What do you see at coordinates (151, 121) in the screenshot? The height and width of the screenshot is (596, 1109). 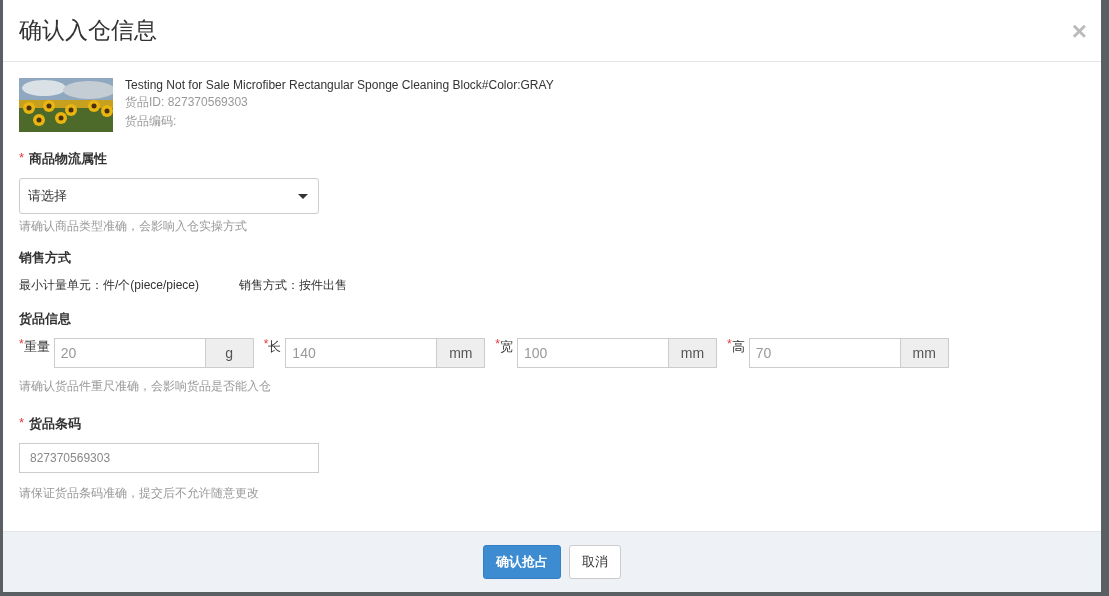 I see `product-code: 货品编码:` at bounding box center [151, 121].